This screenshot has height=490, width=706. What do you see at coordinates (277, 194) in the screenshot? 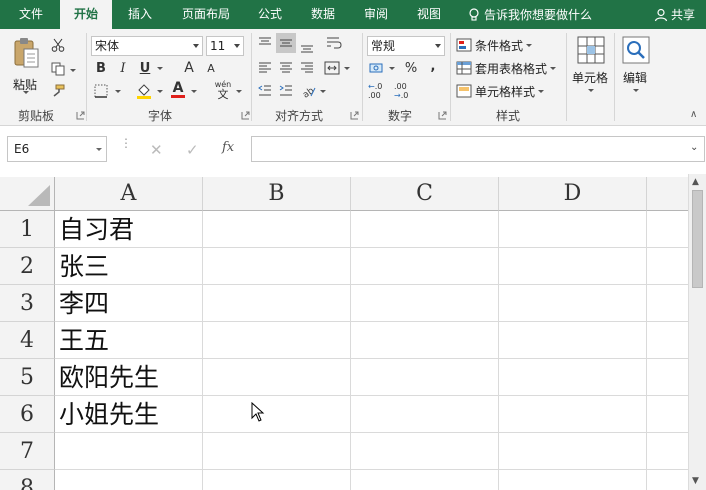
I see `column-header-b: B` at bounding box center [277, 194].